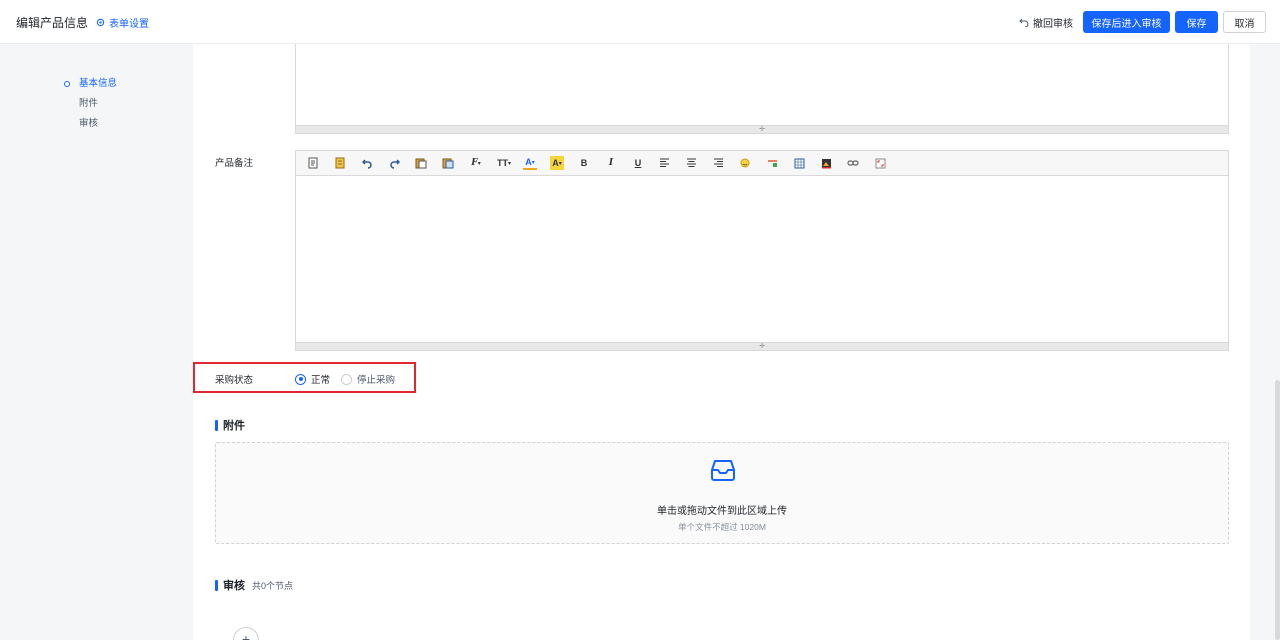  What do you see at coordinates (120, 126) in the screenshot?
I see `nav-item-review: 审核` at bounding box center [120, 126].